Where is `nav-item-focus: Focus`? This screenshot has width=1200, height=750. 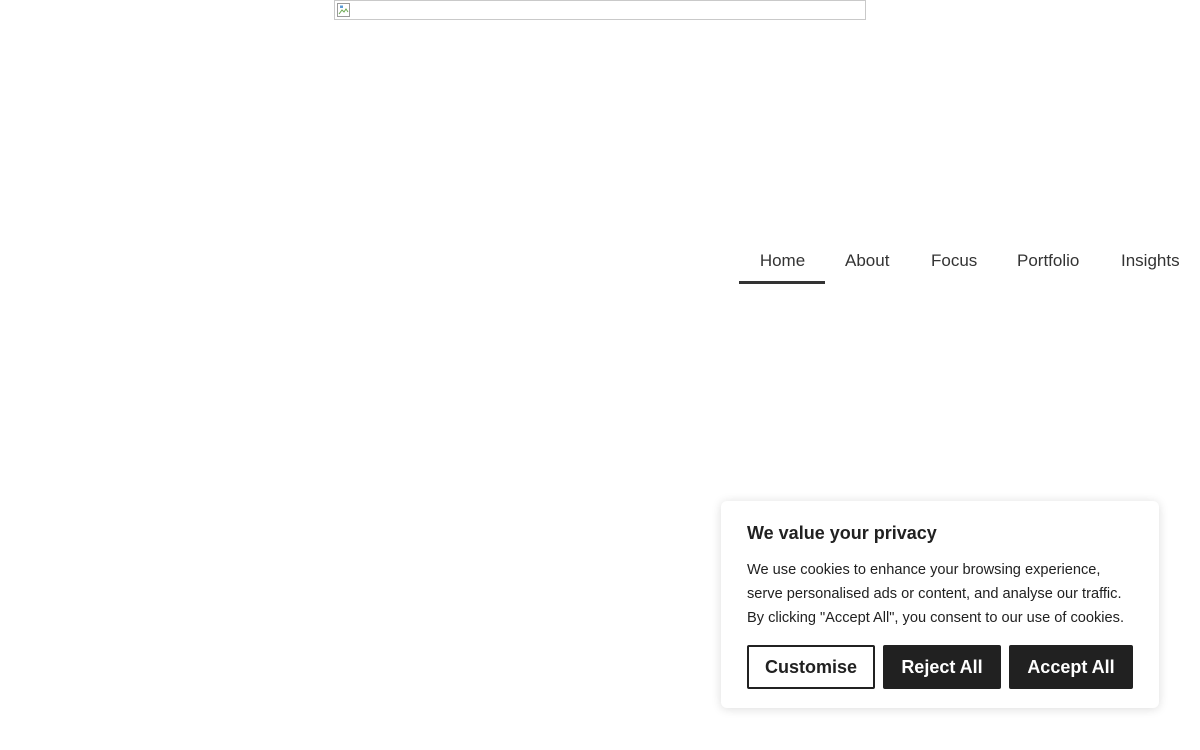 nav-item-focus: Focus is located at coordinates (954, 261).